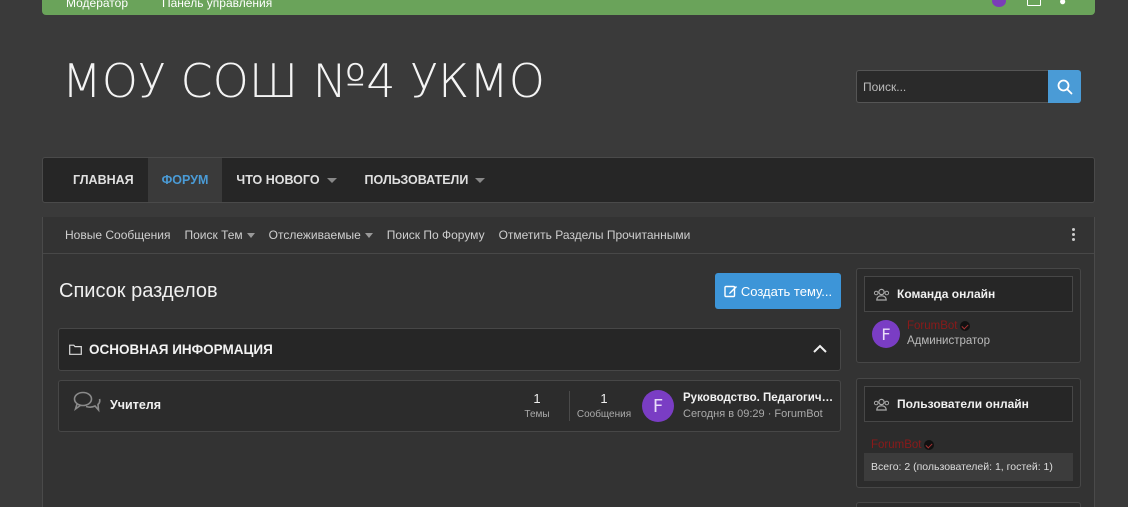 The width and height of the screenshot is (1128, 507). What do you see at coordinates (568, 180) in the screenshot?
I see `main-nav: ГЛАВНАЯ ФОРУМ ЧТО НОВОГО ПОЛЬЗОВАТЕЛИ` at bounding box center [568, 180].